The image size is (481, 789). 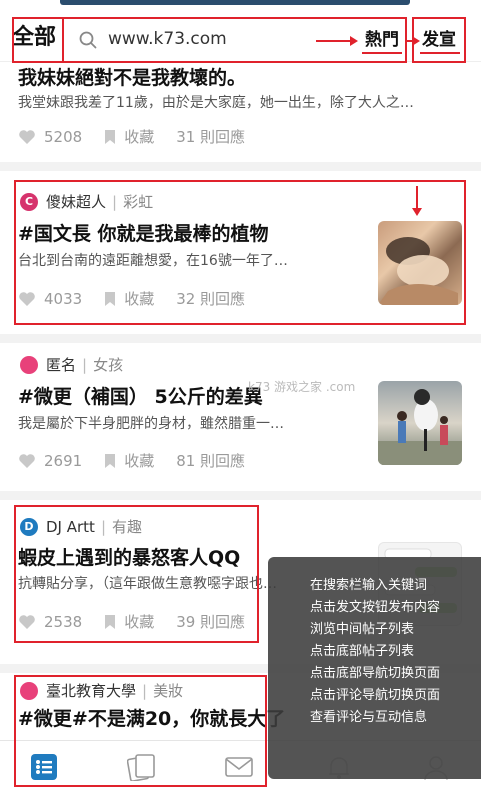 I want to click on avatar: C, so click(x=29, y=201).